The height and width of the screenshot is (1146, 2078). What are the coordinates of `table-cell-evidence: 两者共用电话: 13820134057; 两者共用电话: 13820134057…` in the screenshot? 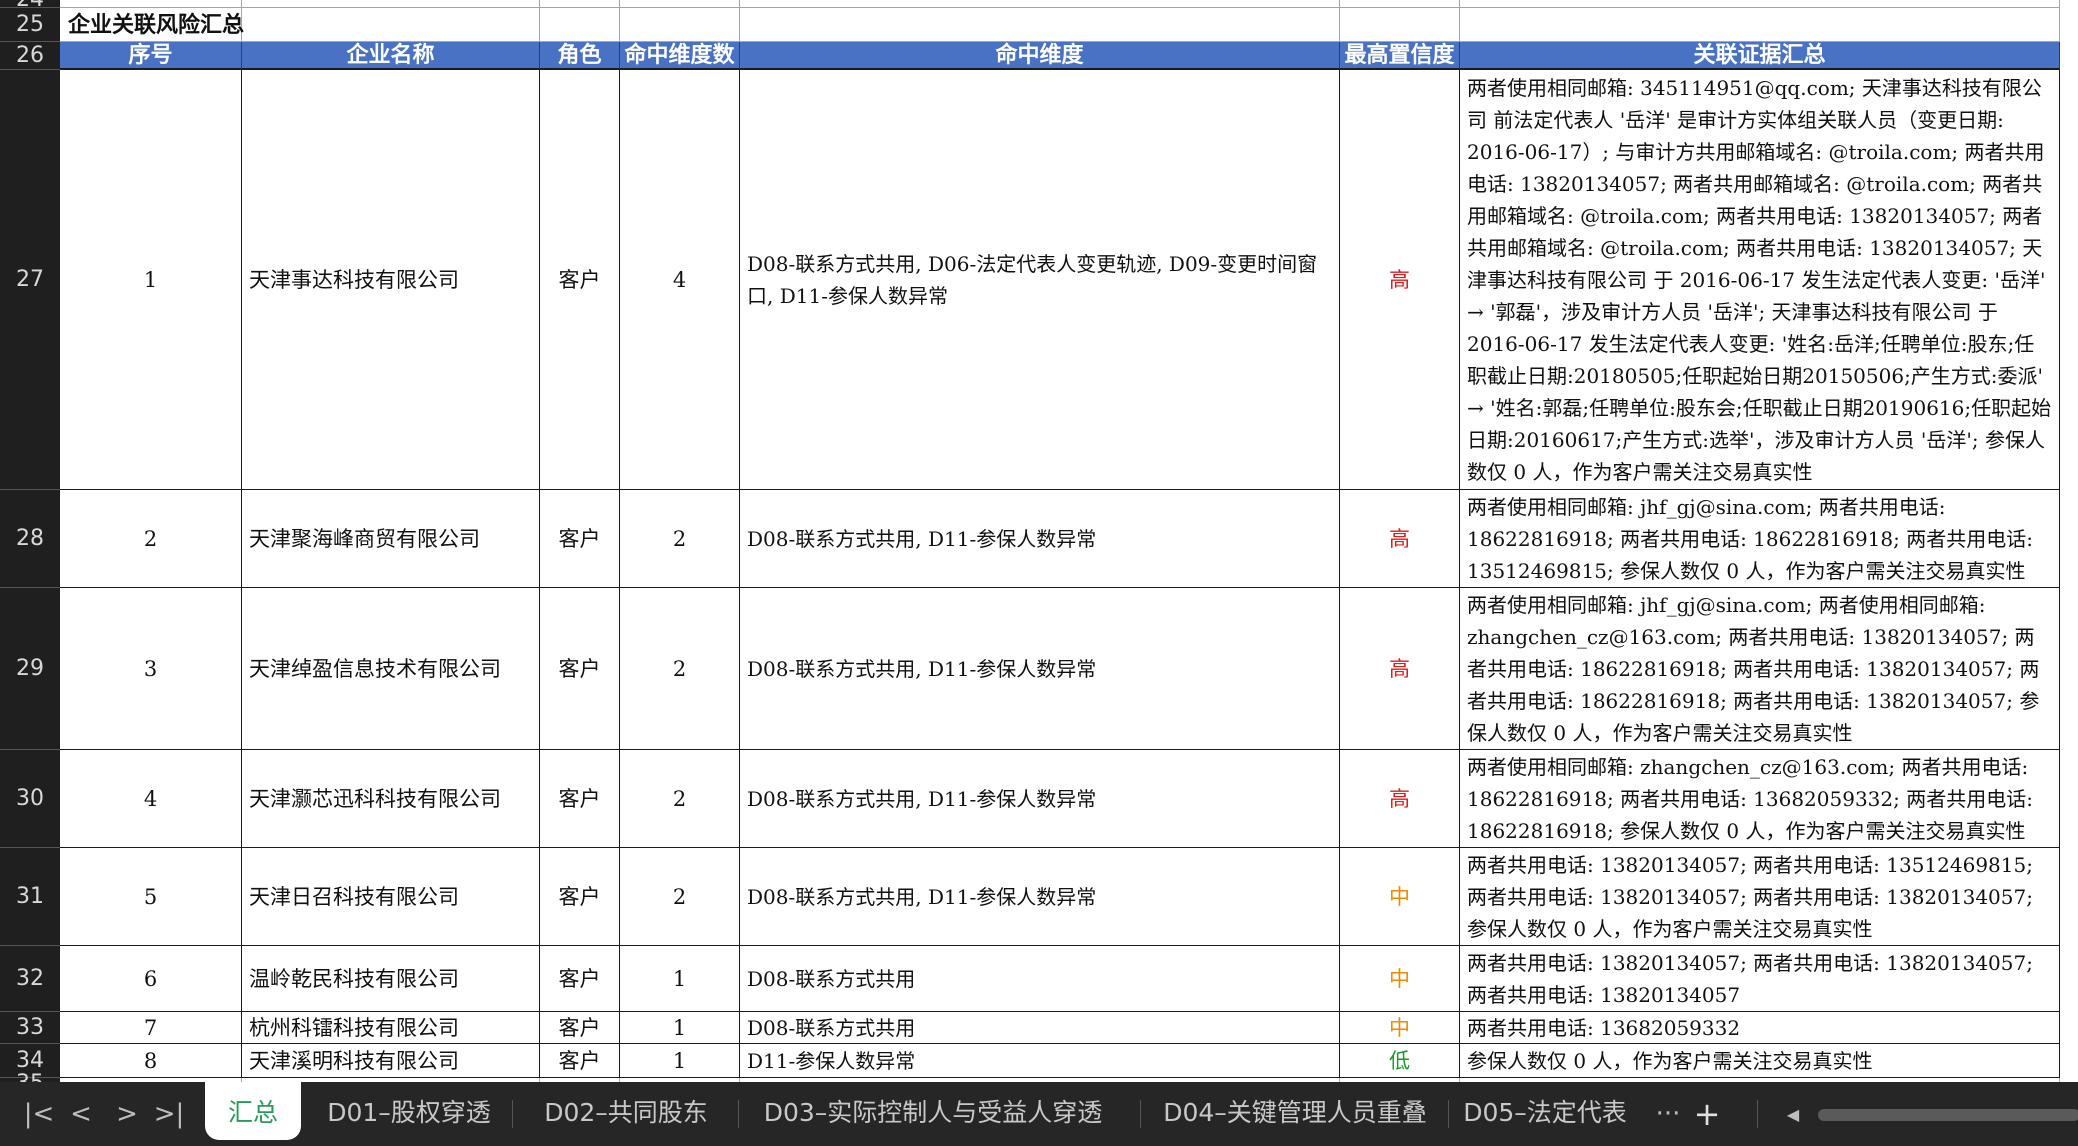 It's located at (1760, 979).